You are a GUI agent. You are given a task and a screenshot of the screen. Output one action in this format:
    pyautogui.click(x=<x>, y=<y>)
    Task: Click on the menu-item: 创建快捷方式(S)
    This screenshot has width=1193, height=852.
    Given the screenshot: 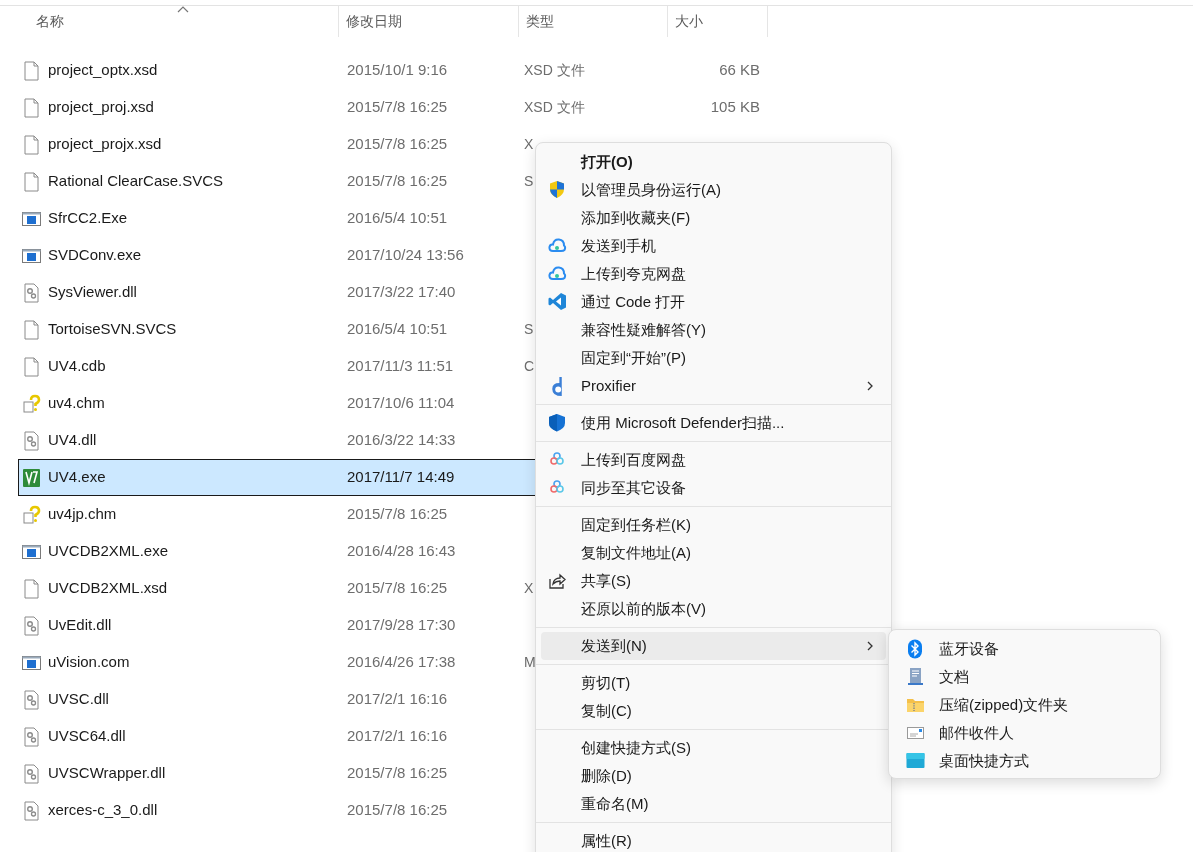 What is the action you would take?
    pyautogui.click(x=713, y=748)
    